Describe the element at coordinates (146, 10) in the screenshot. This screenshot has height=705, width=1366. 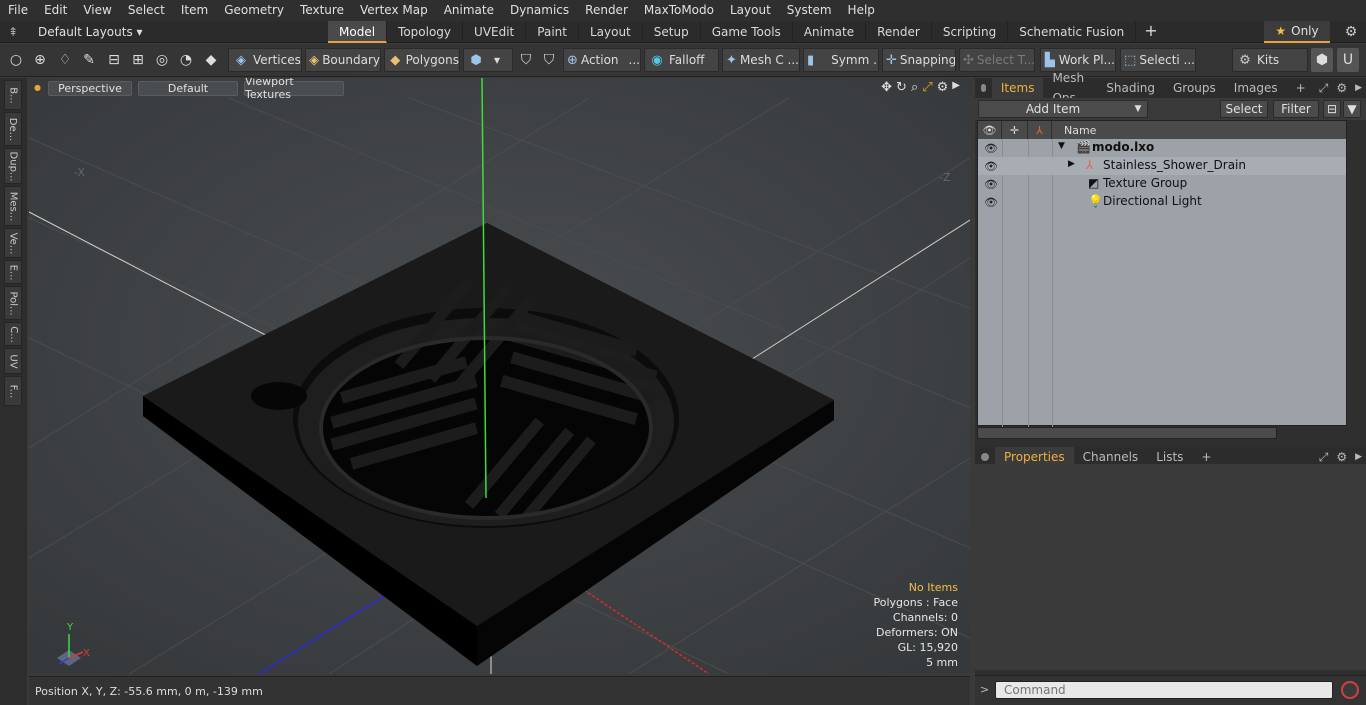
I see `menu-select: Select` at that location.